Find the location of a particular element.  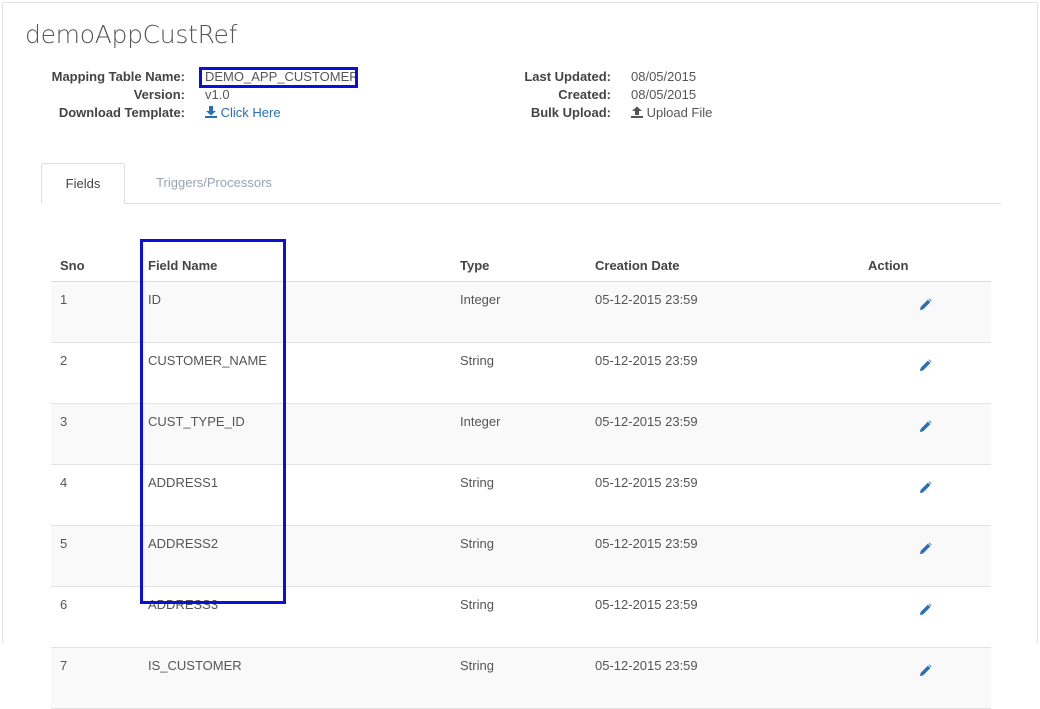

meta-row-last-updated: Last Updated: is located at coordinates (305, 77).